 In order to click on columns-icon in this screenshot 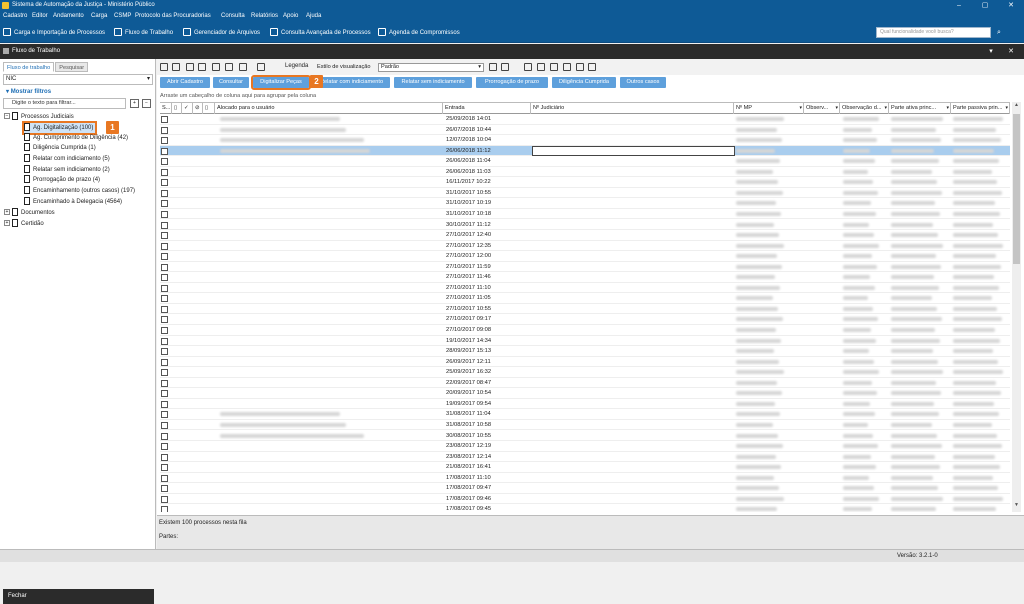, I will do `click(567, 67)`.